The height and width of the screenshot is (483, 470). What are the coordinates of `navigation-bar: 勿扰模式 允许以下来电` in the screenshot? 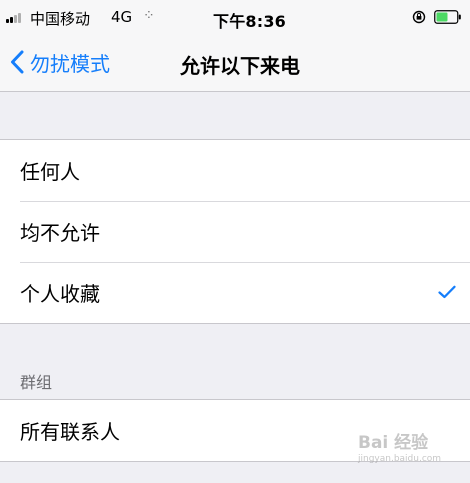 It's located at (235, 64).